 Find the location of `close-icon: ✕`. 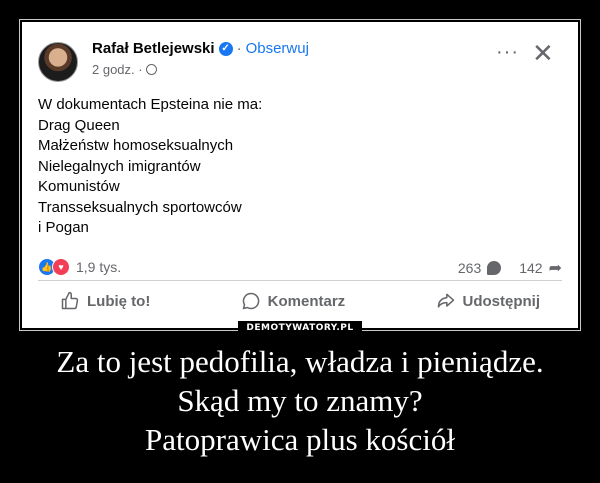

close-icon: ✕ is located at coordinates (543, 53).